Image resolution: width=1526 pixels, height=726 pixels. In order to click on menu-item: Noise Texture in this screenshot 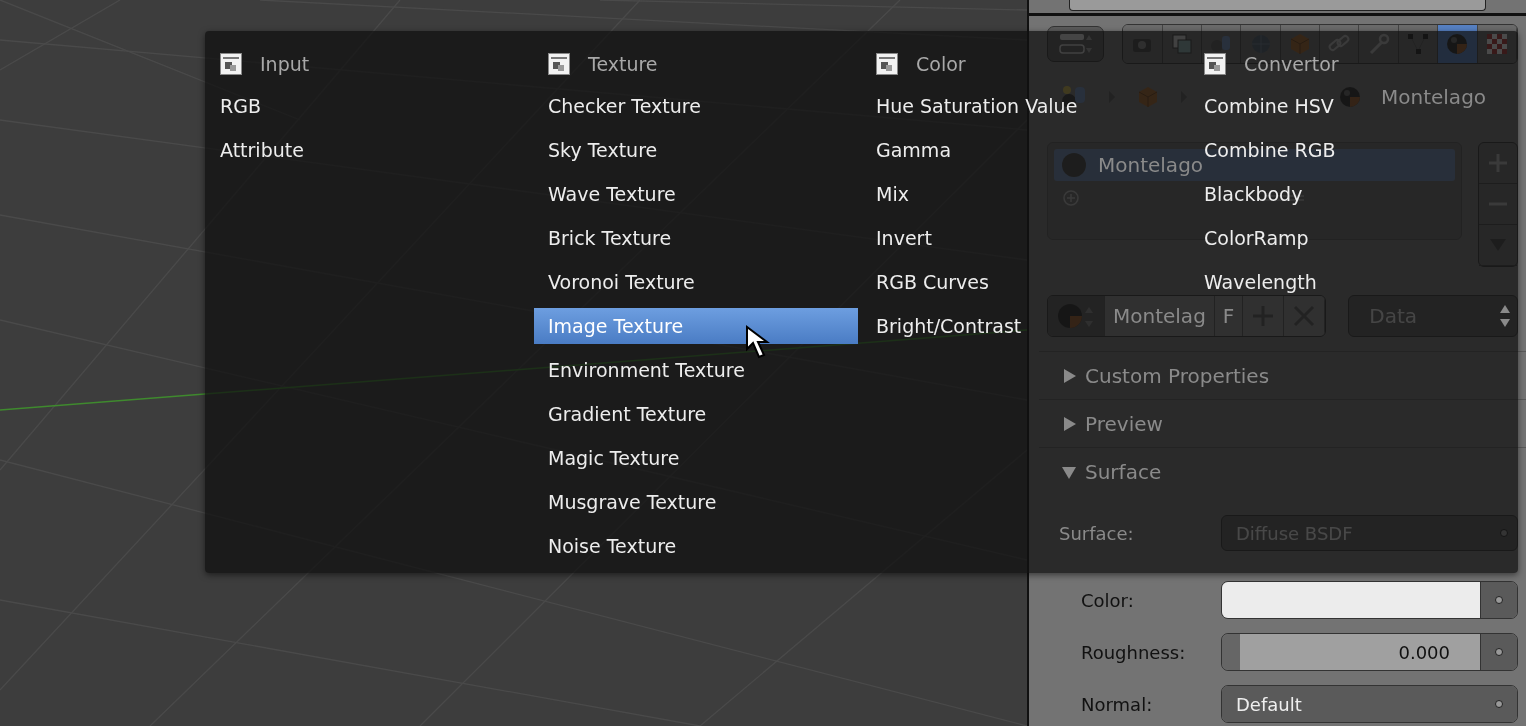, I will do `click(605, 546)`.